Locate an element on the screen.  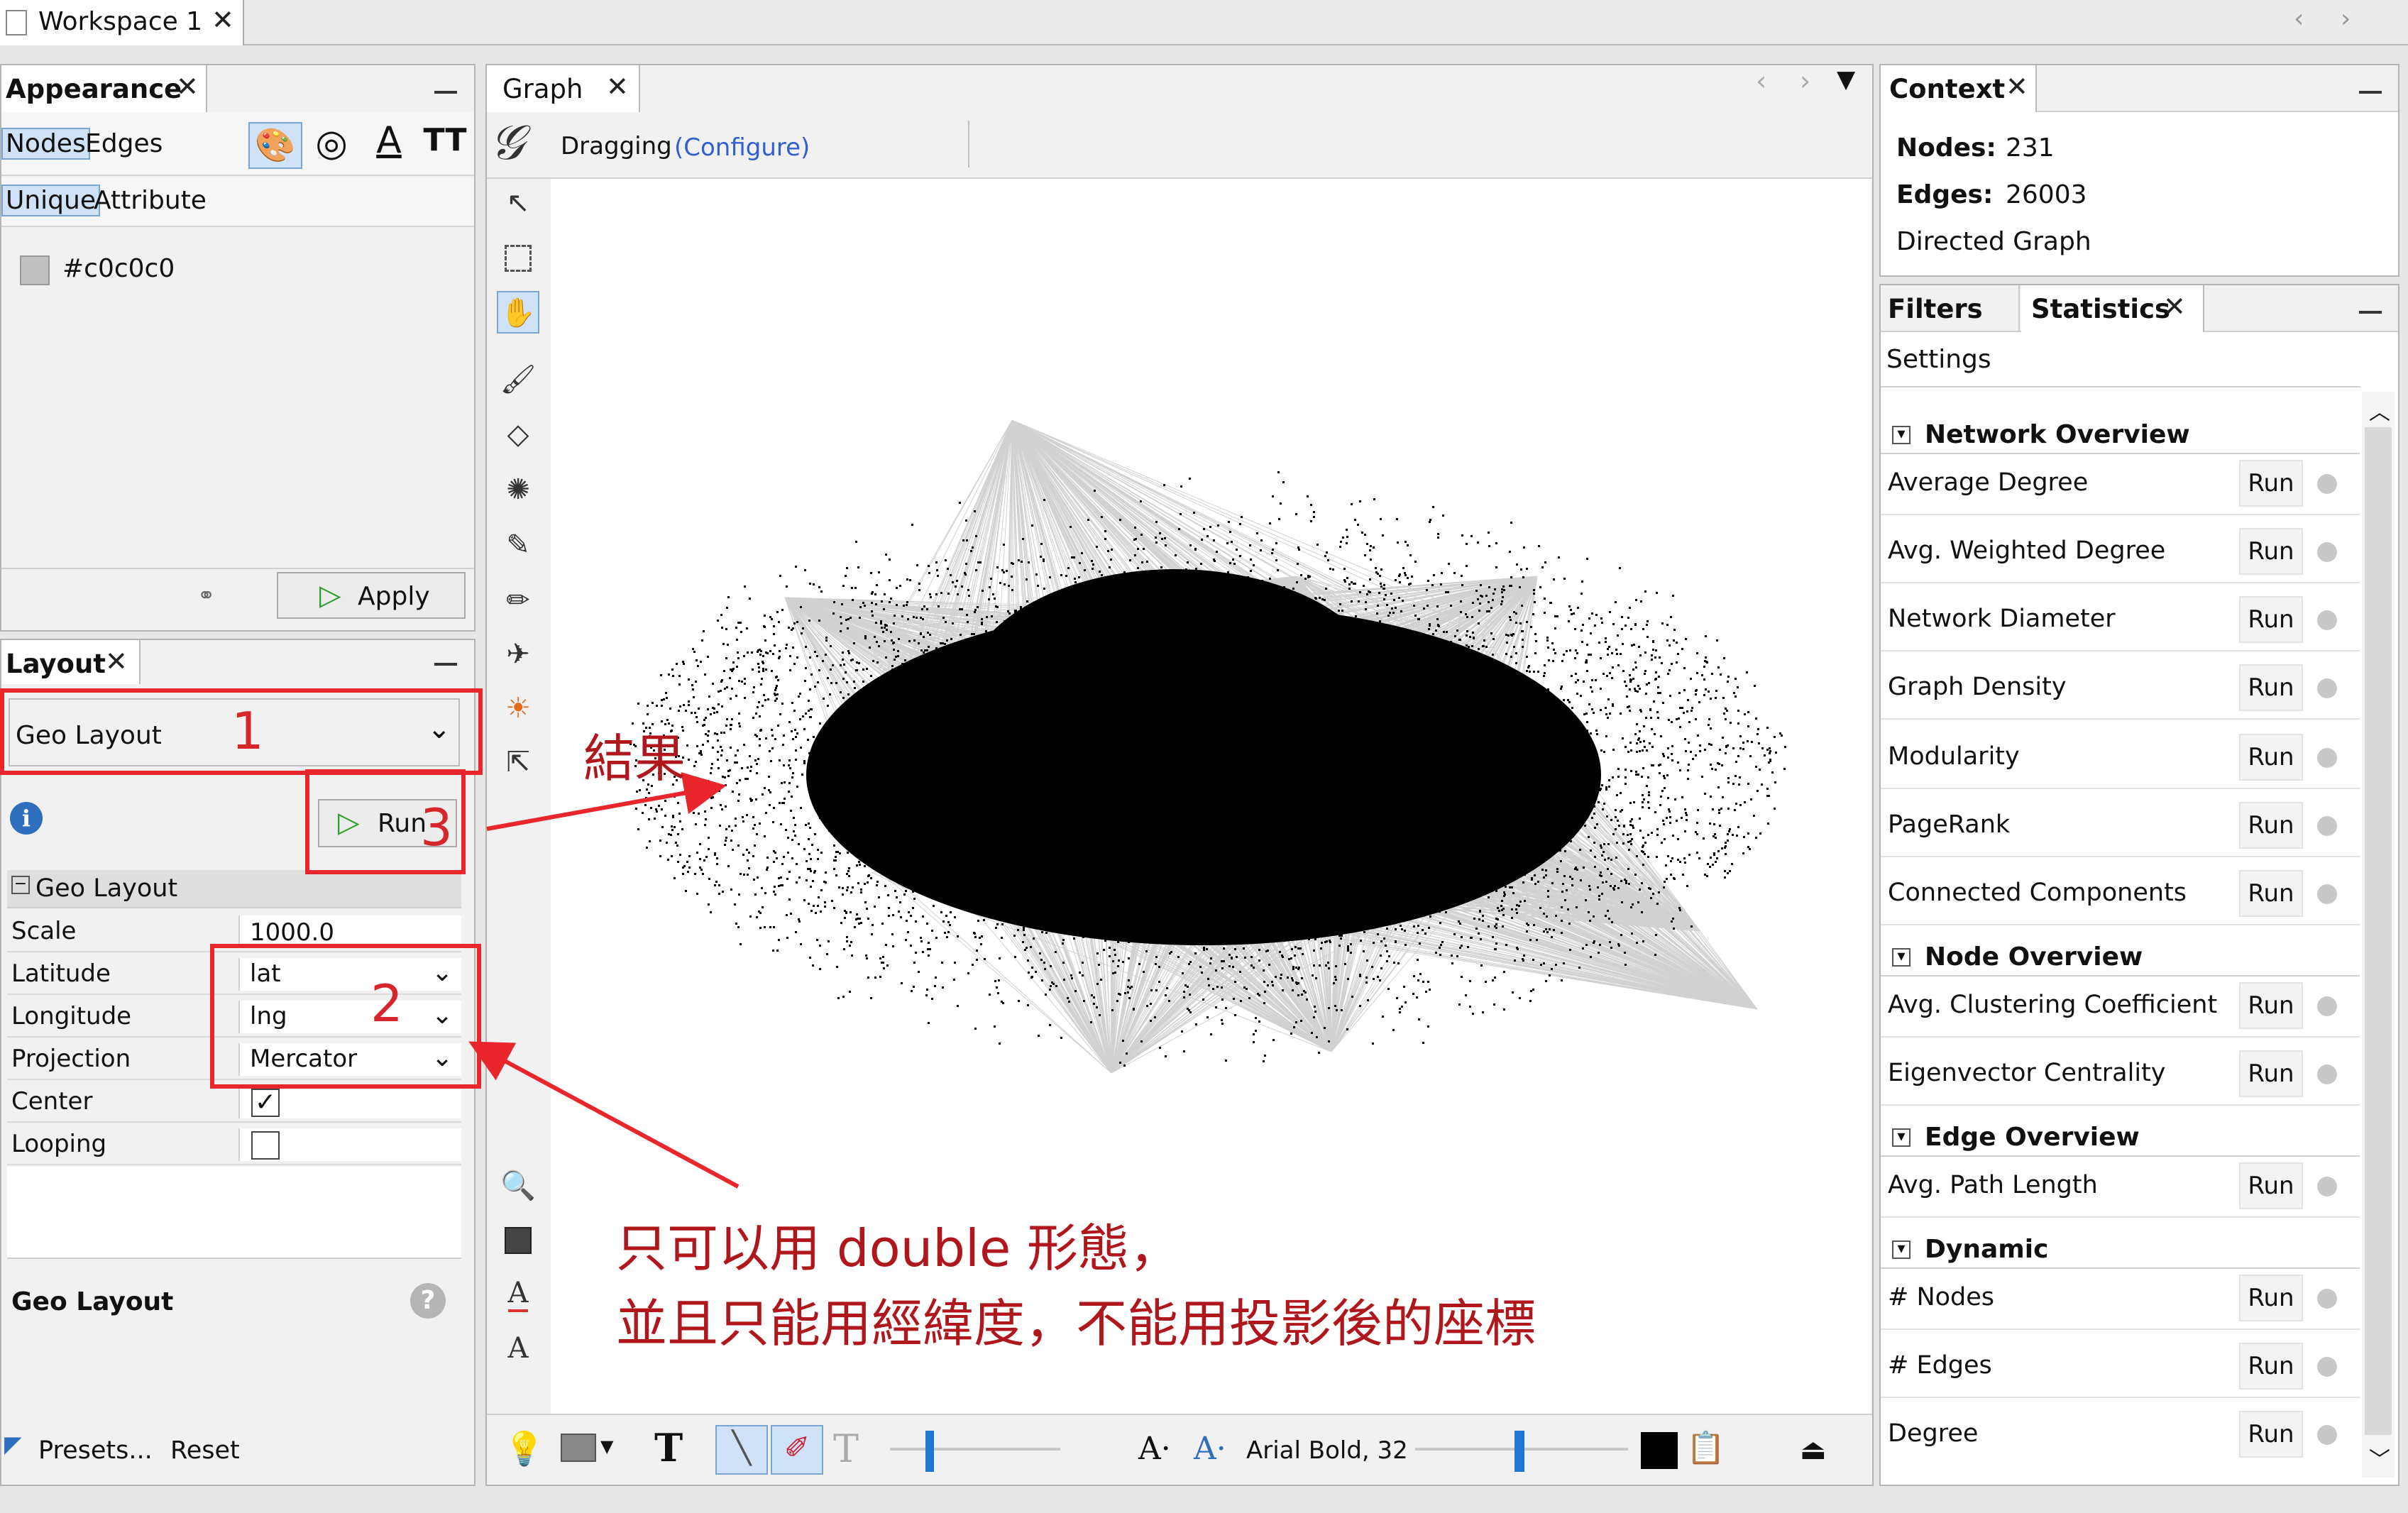
arrow-to-result is located at coordinates (606, 801).